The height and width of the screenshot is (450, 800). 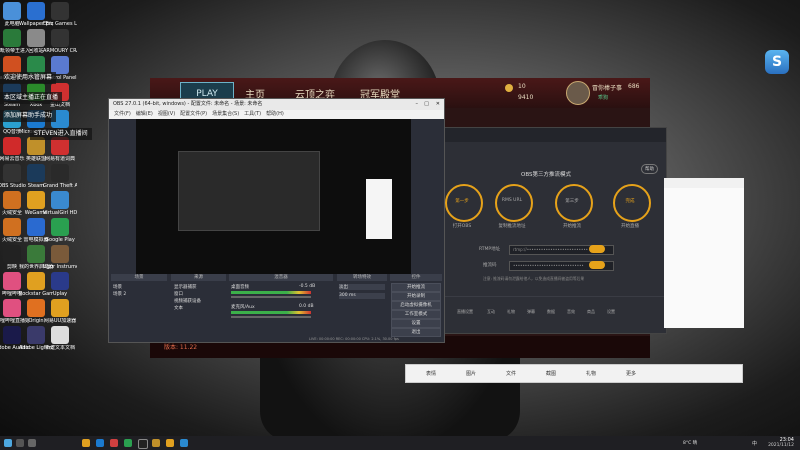 I want to click on desktop-icon: 新建文本文档, so click(x=60, y=338).